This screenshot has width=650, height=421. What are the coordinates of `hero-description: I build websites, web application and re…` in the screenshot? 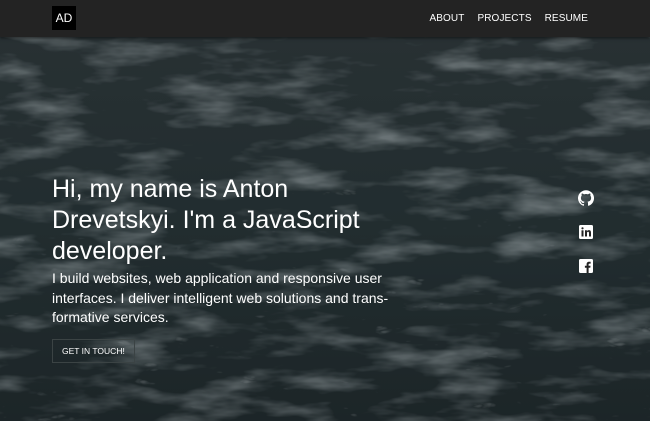 It's located at (220, 297).